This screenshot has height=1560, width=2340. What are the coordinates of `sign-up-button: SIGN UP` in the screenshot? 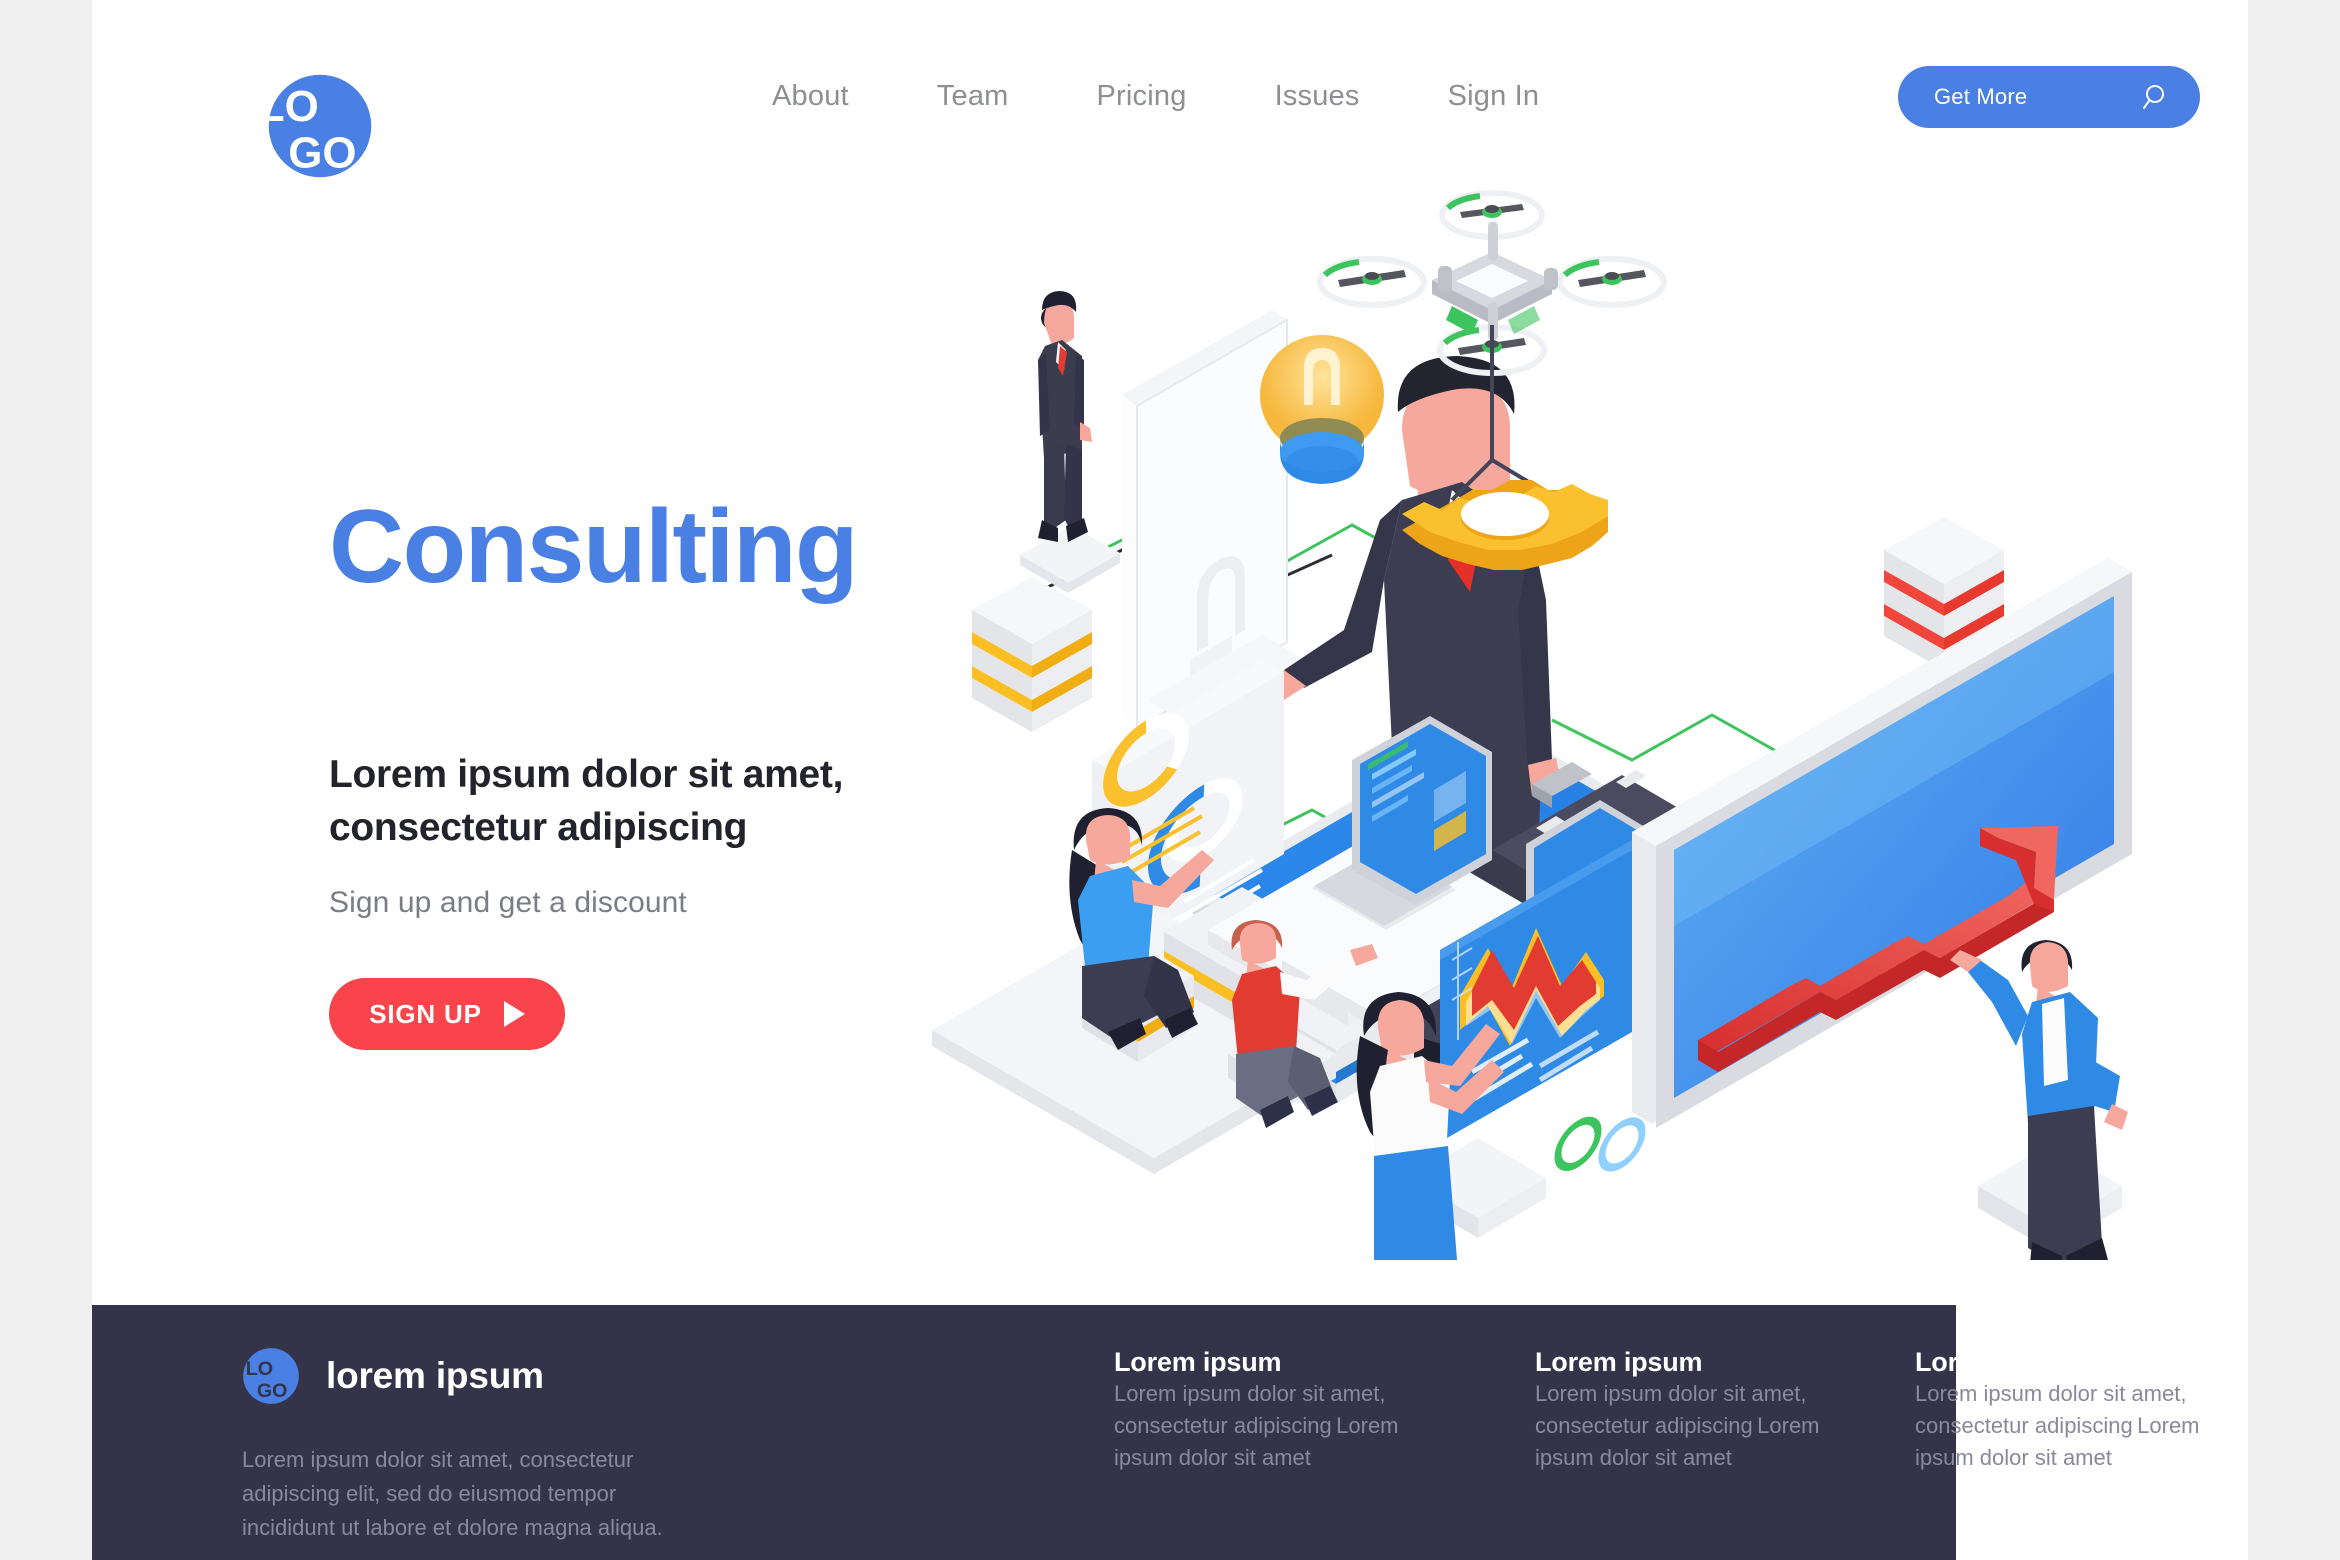 It's located at (447, 1014).